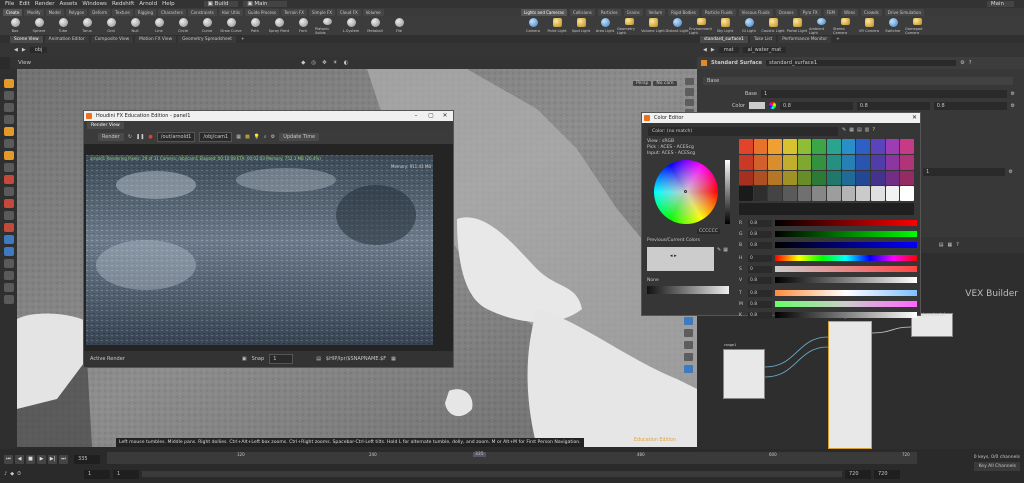 Image resolution: width=1024 pixels, height=483 pixels. I want to click on shelf-tool-sphere: Sphere, so click(39, 25).